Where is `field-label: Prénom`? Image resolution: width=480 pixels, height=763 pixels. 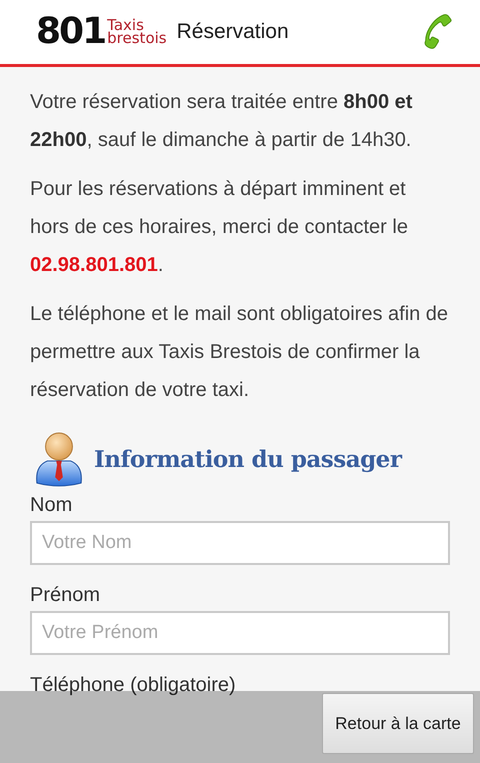
field-label: Prénom is located at coordinates (66, 595).